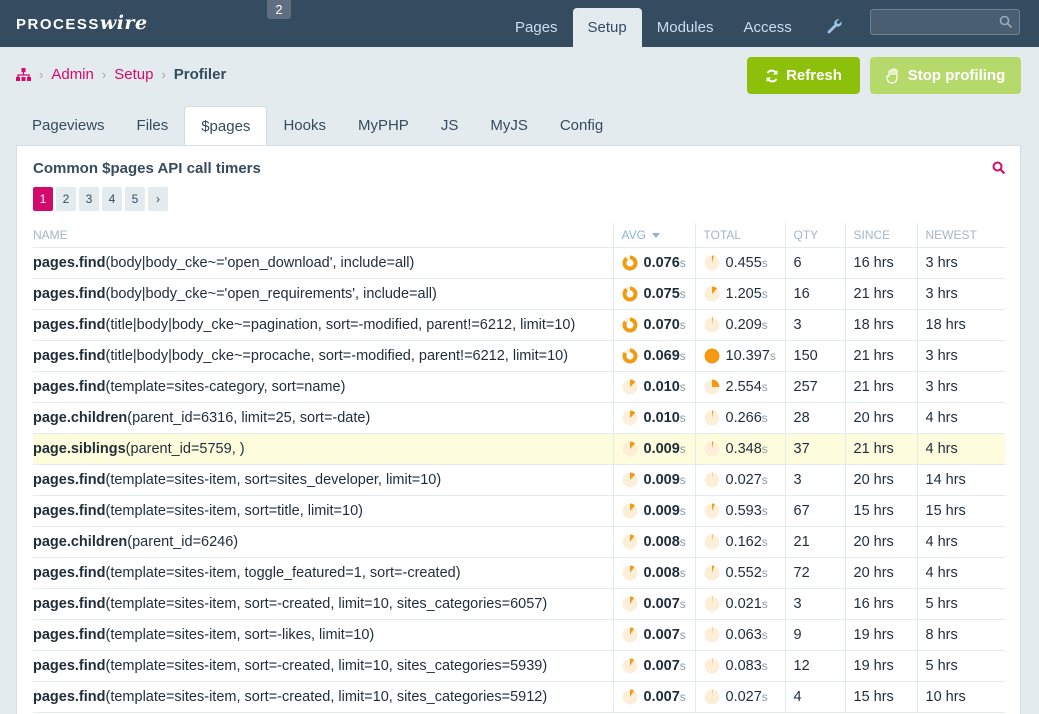  I want to click on since-cell: 21 hrs, so click(880, 387).